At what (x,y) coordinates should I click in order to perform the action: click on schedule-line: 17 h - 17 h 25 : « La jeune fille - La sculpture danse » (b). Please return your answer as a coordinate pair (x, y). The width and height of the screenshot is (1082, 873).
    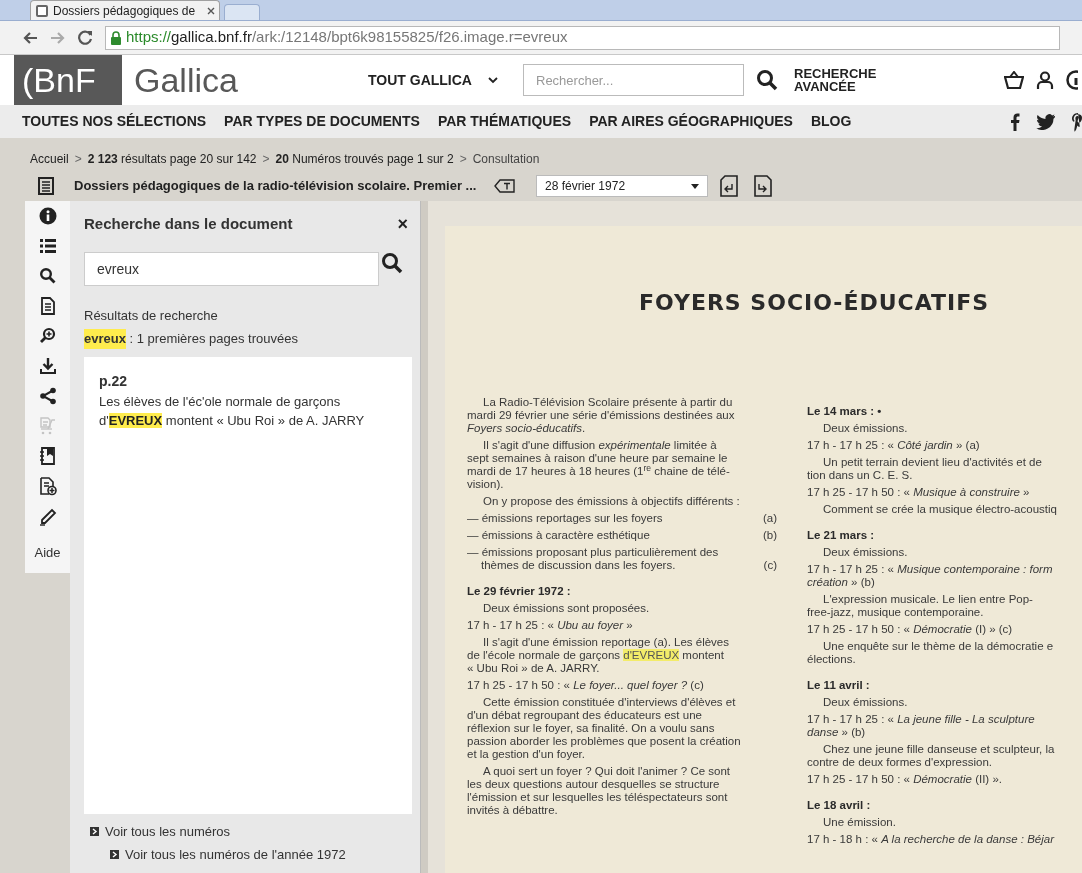
    Looking at the image, I should click on (921, 726).